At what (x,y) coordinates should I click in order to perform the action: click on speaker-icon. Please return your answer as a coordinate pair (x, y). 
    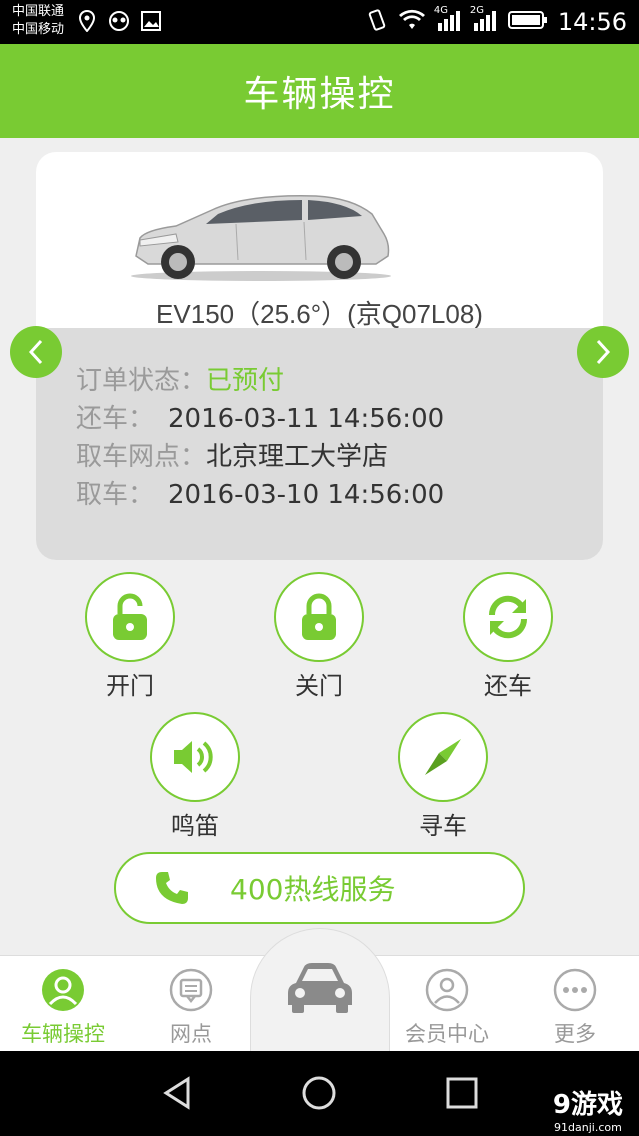
    Looking at the image, I should click on (193, 757).